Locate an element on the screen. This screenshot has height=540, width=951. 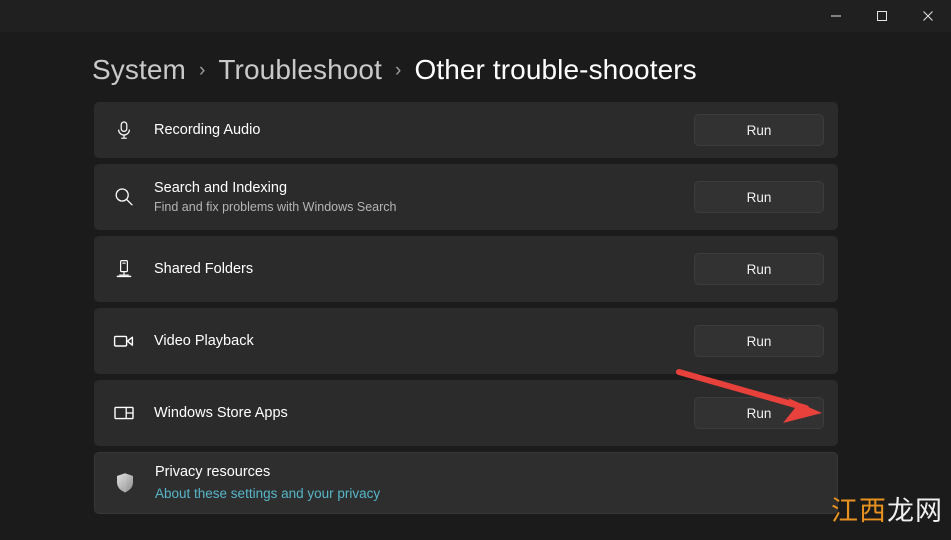
maximize-icon is located at coordinates (882, 16).